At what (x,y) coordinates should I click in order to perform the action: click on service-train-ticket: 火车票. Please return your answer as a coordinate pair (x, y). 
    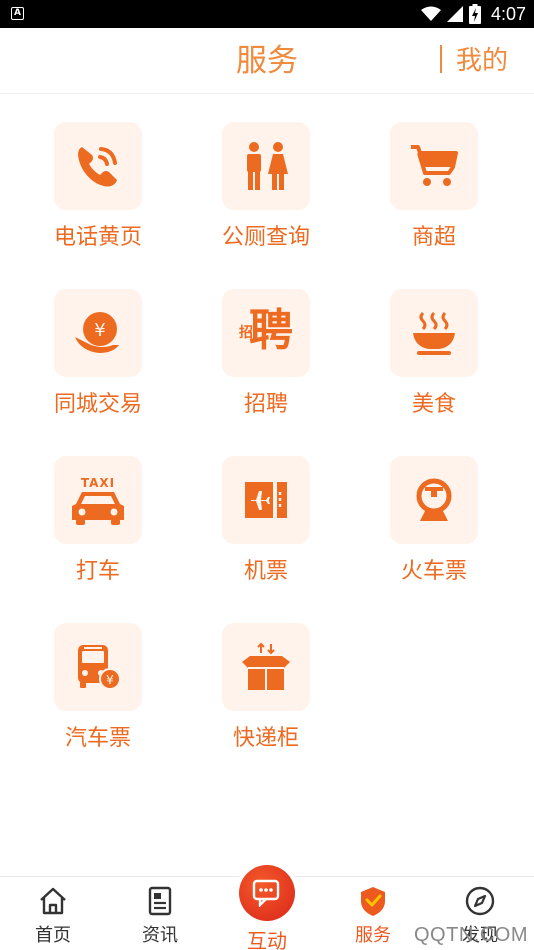
    Looking at the image, I should click on (434, 536).